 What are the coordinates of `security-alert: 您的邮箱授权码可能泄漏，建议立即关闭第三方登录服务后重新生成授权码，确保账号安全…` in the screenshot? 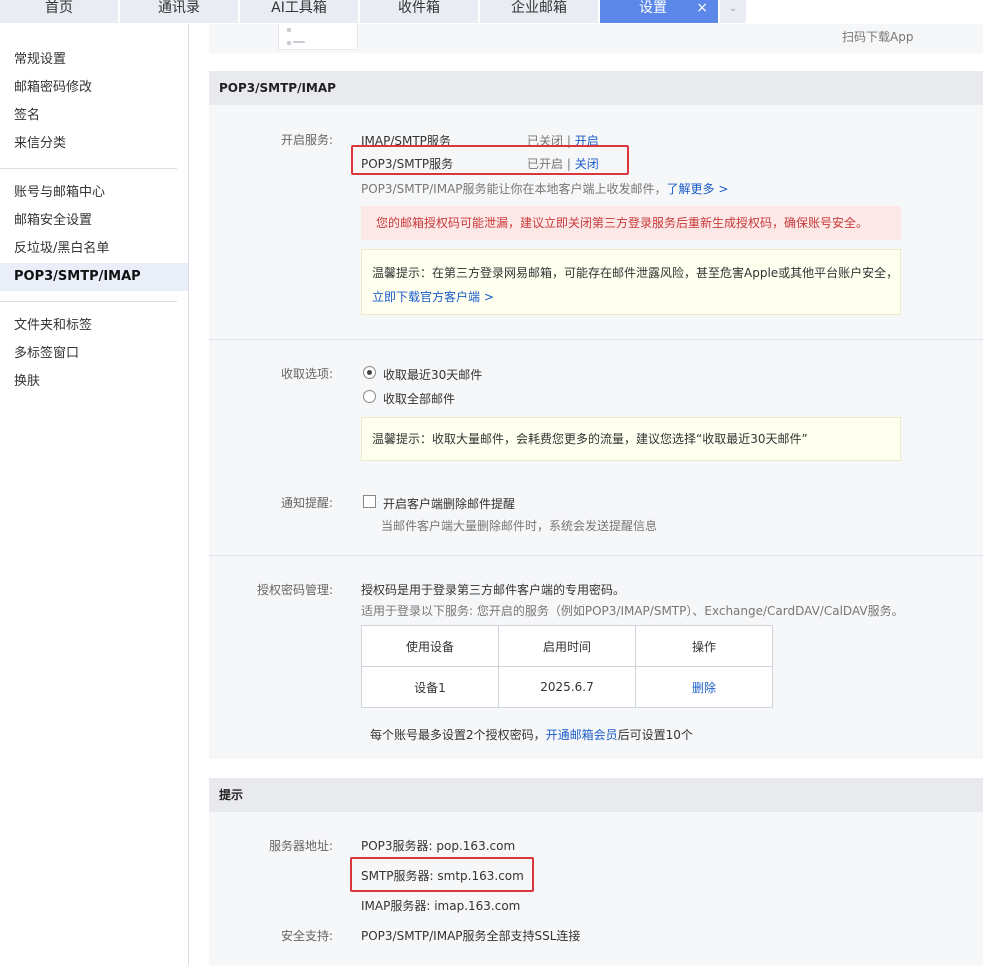 It's located at (631, 223).